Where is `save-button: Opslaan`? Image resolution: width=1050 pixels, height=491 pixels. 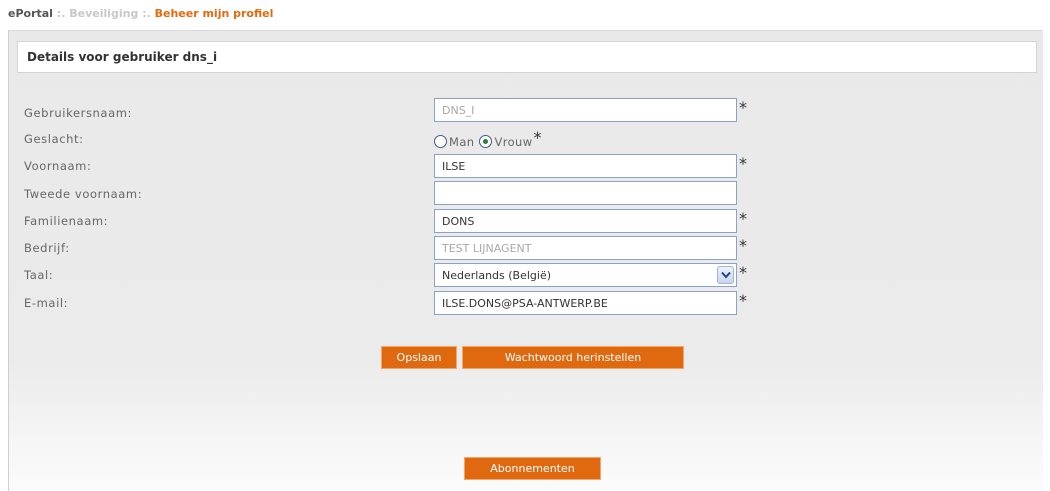
save-button: Opslaan is located at coordinates (419, 357).